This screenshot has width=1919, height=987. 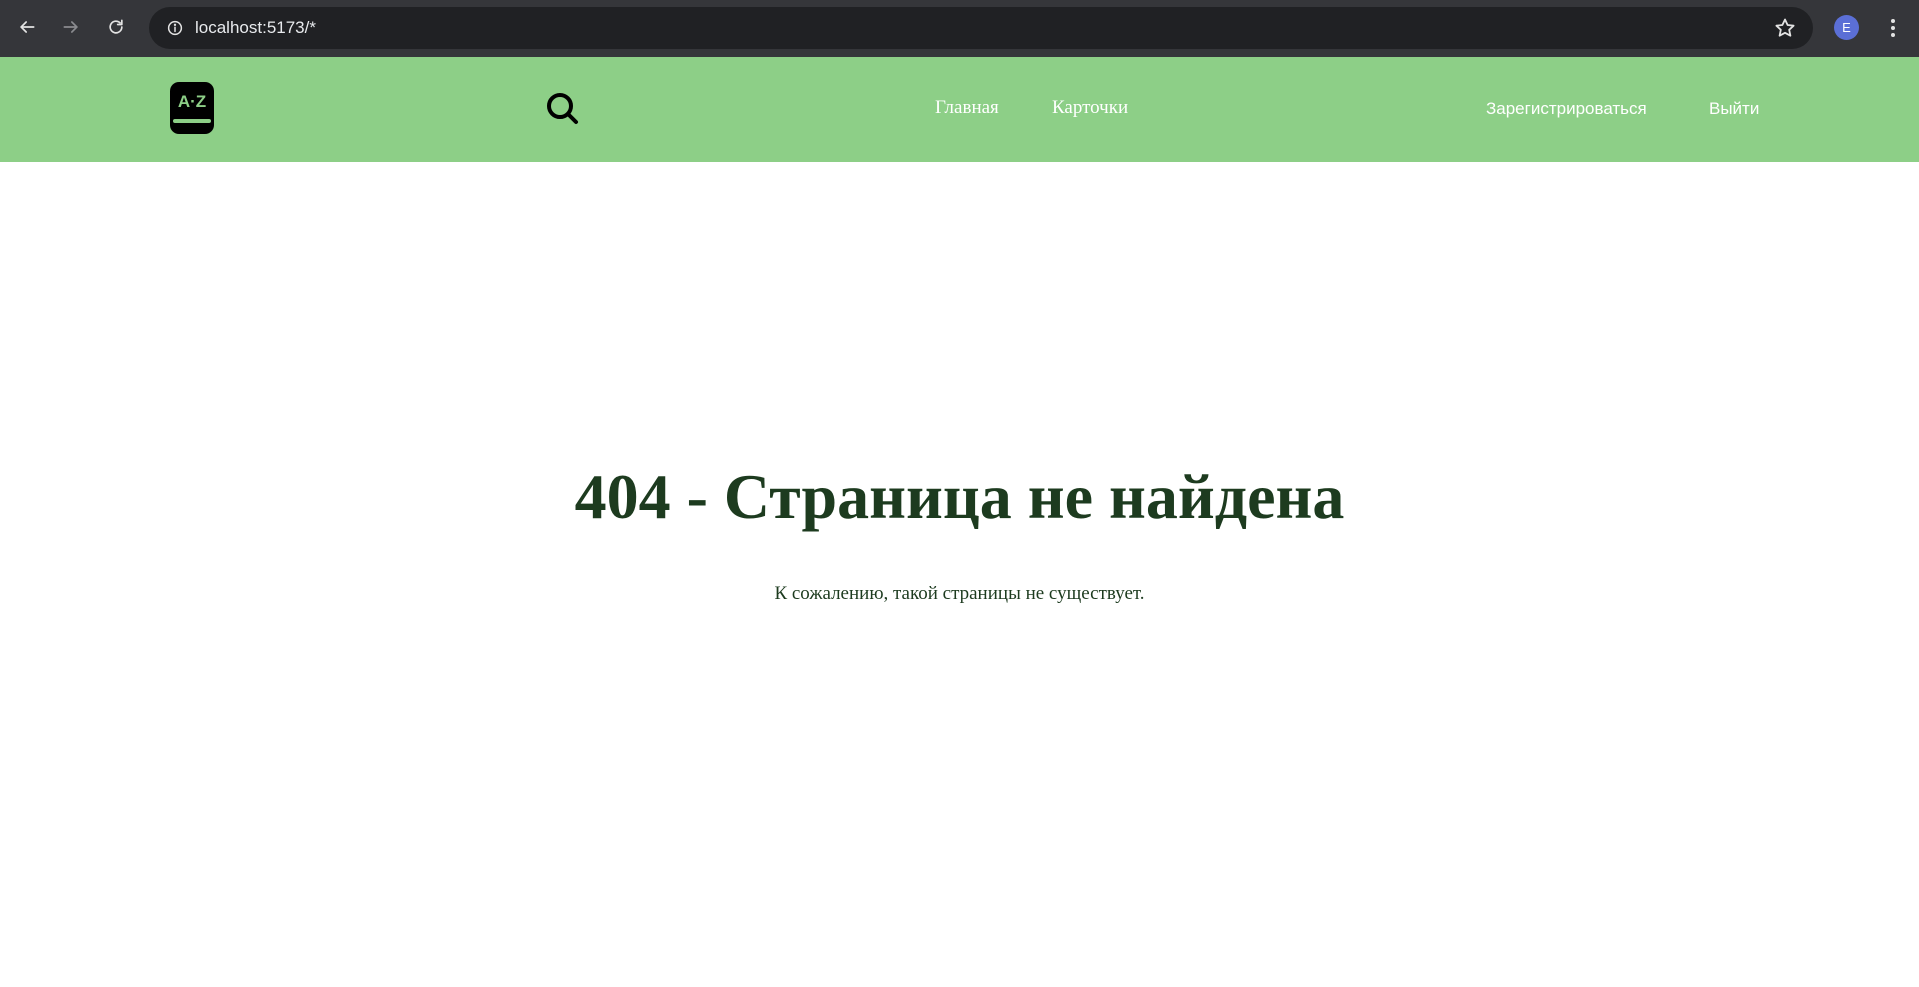 I want to click on profile-avatar: E, so click(x=1846, y=27).